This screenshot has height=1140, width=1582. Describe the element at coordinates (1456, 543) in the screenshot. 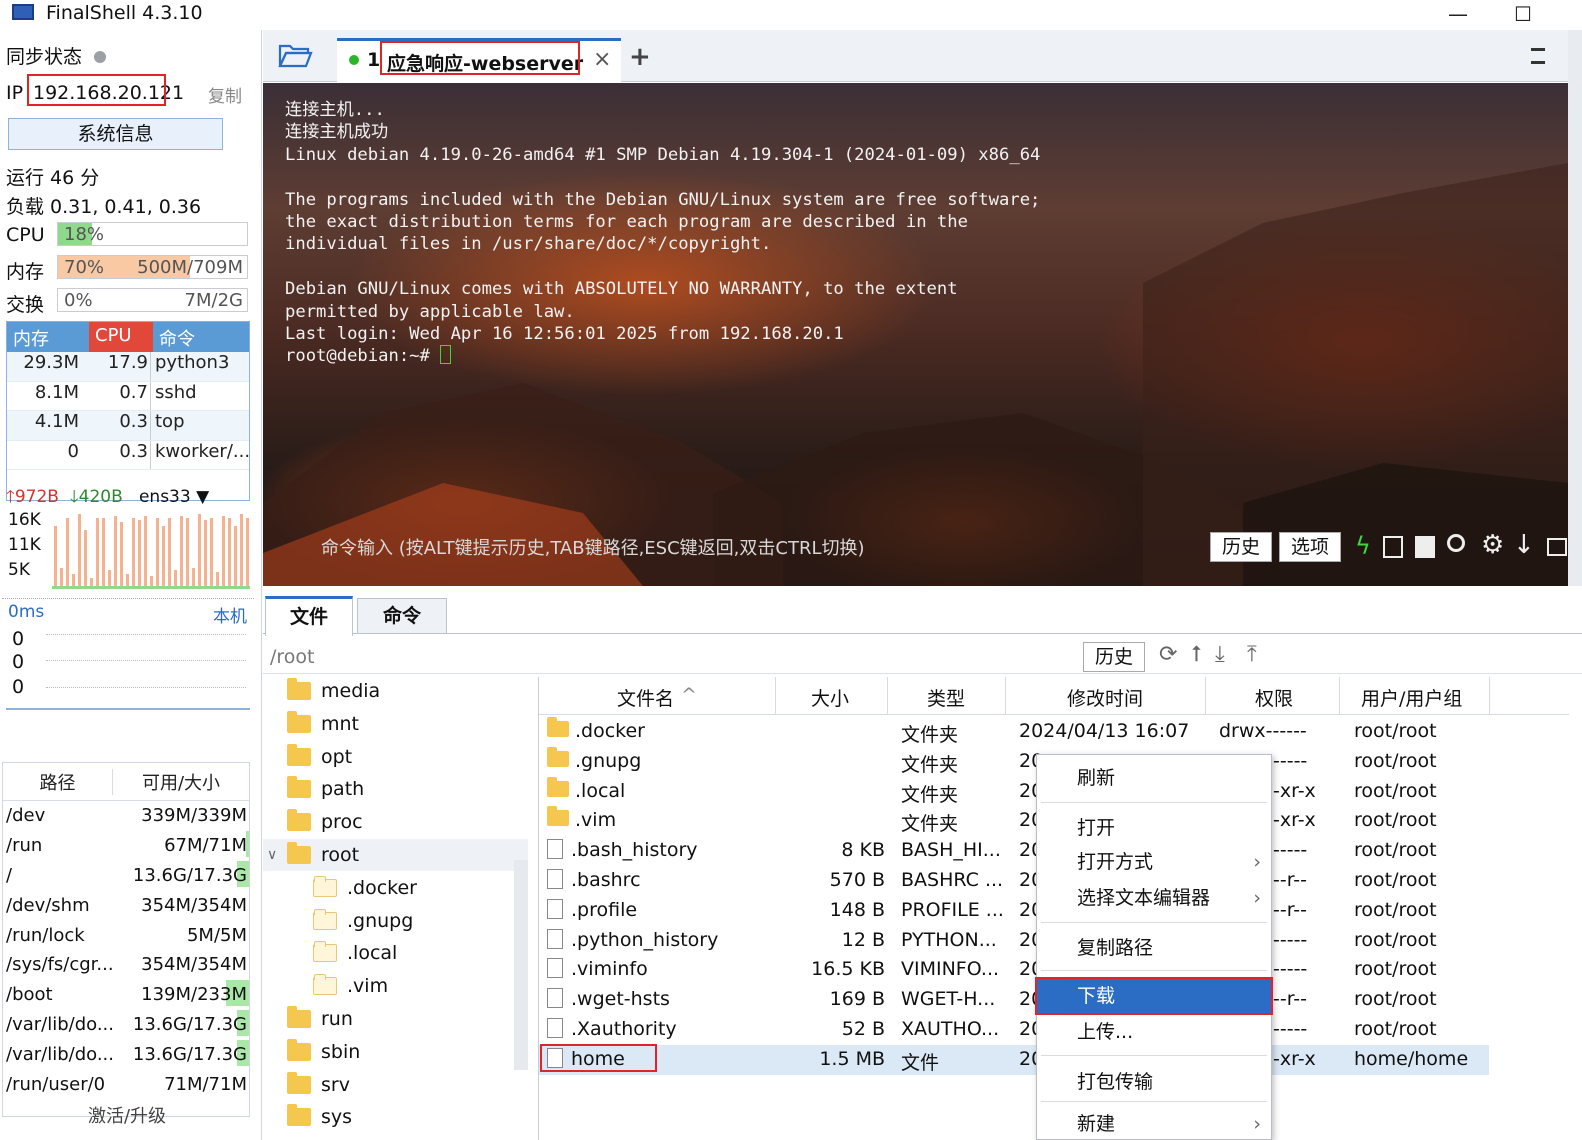

I see `search-icon` at that location.